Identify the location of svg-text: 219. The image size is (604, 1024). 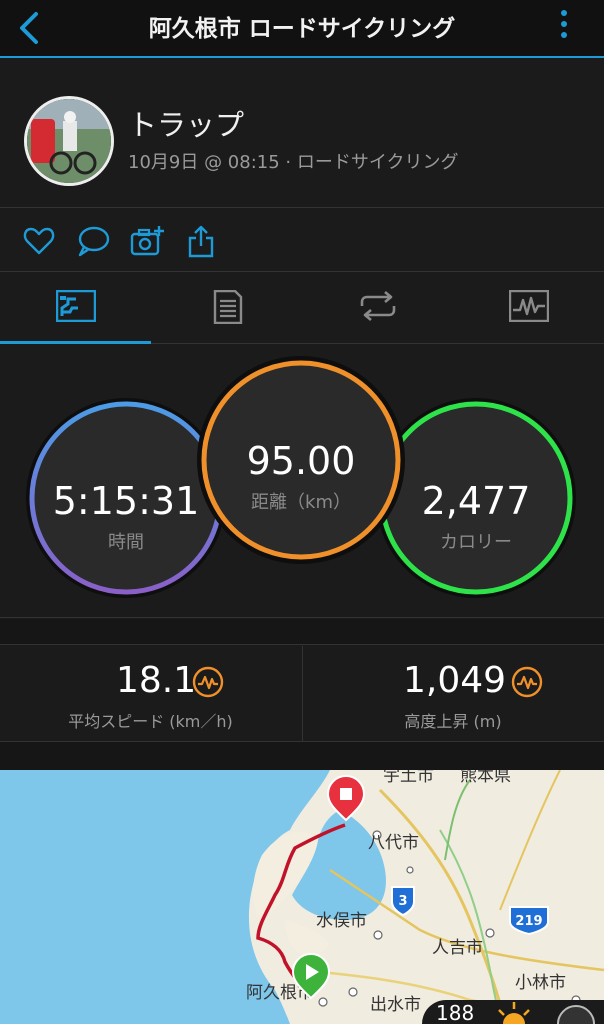
(528, 921).